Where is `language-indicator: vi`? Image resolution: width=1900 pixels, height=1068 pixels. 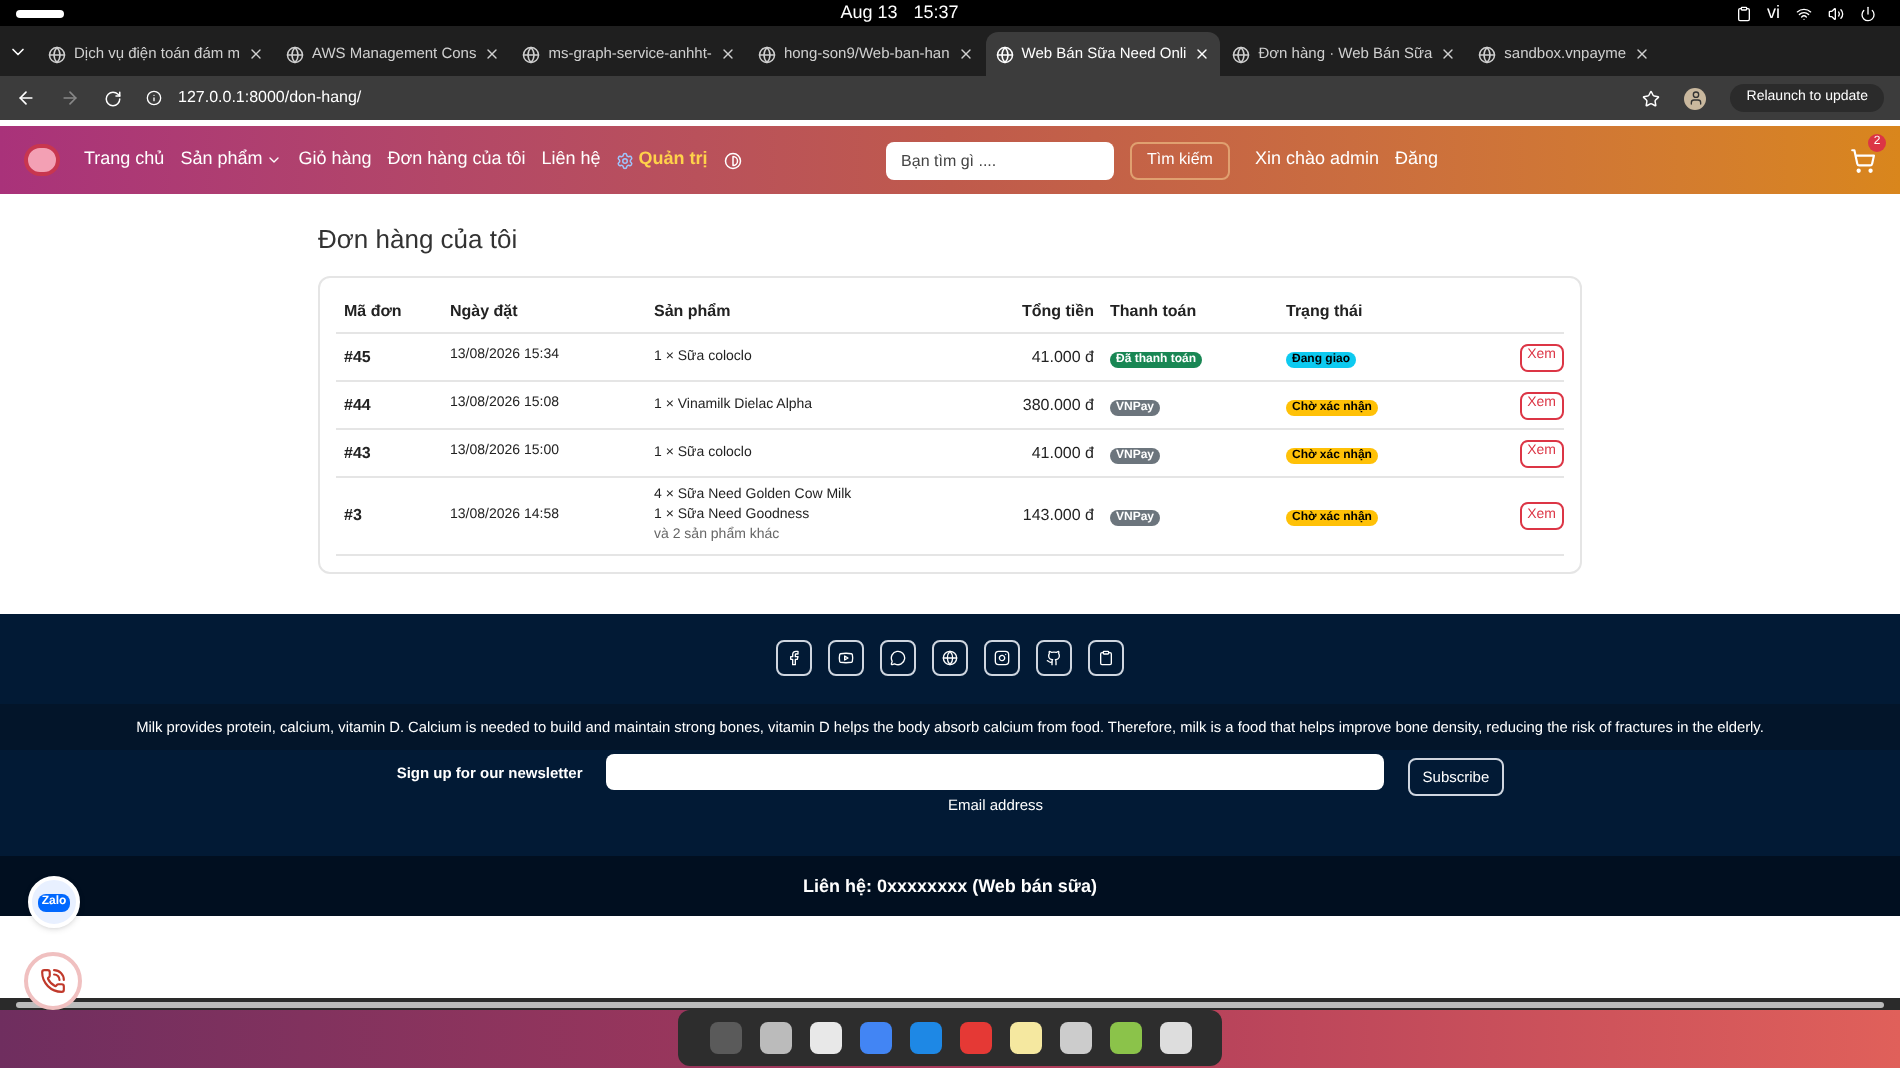 language-indicator: vi is located at coordinates (1773, 13).